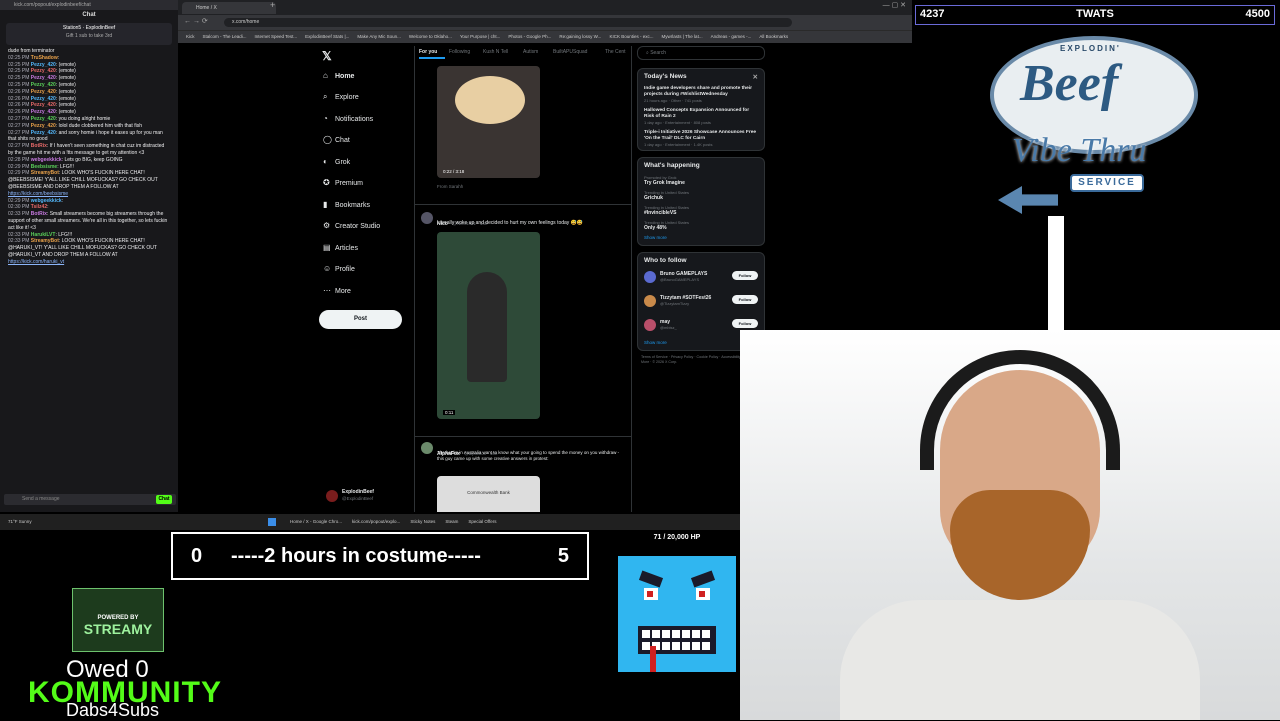 The width and height of the screenshot is (1280, 721). Describe the element at coordinates (340, 248) in the screenshot. I see `nav-item-articles: ▤ Articles` at that location.